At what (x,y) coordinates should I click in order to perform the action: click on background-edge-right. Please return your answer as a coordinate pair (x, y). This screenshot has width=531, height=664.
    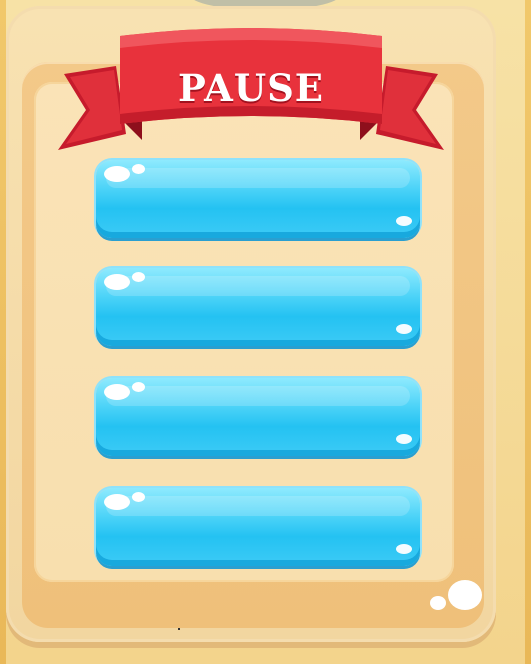
    Looking at the image, I should click on (528, 332).